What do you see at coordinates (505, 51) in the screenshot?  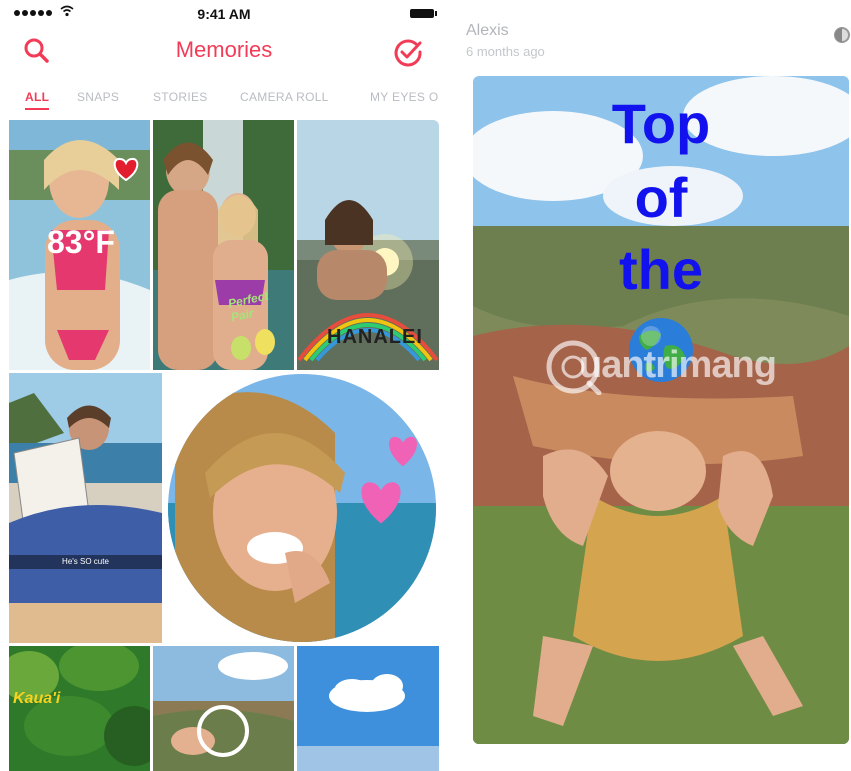 I see `snap-timestamp: 6 months ago` at bounding box center [505, 51].